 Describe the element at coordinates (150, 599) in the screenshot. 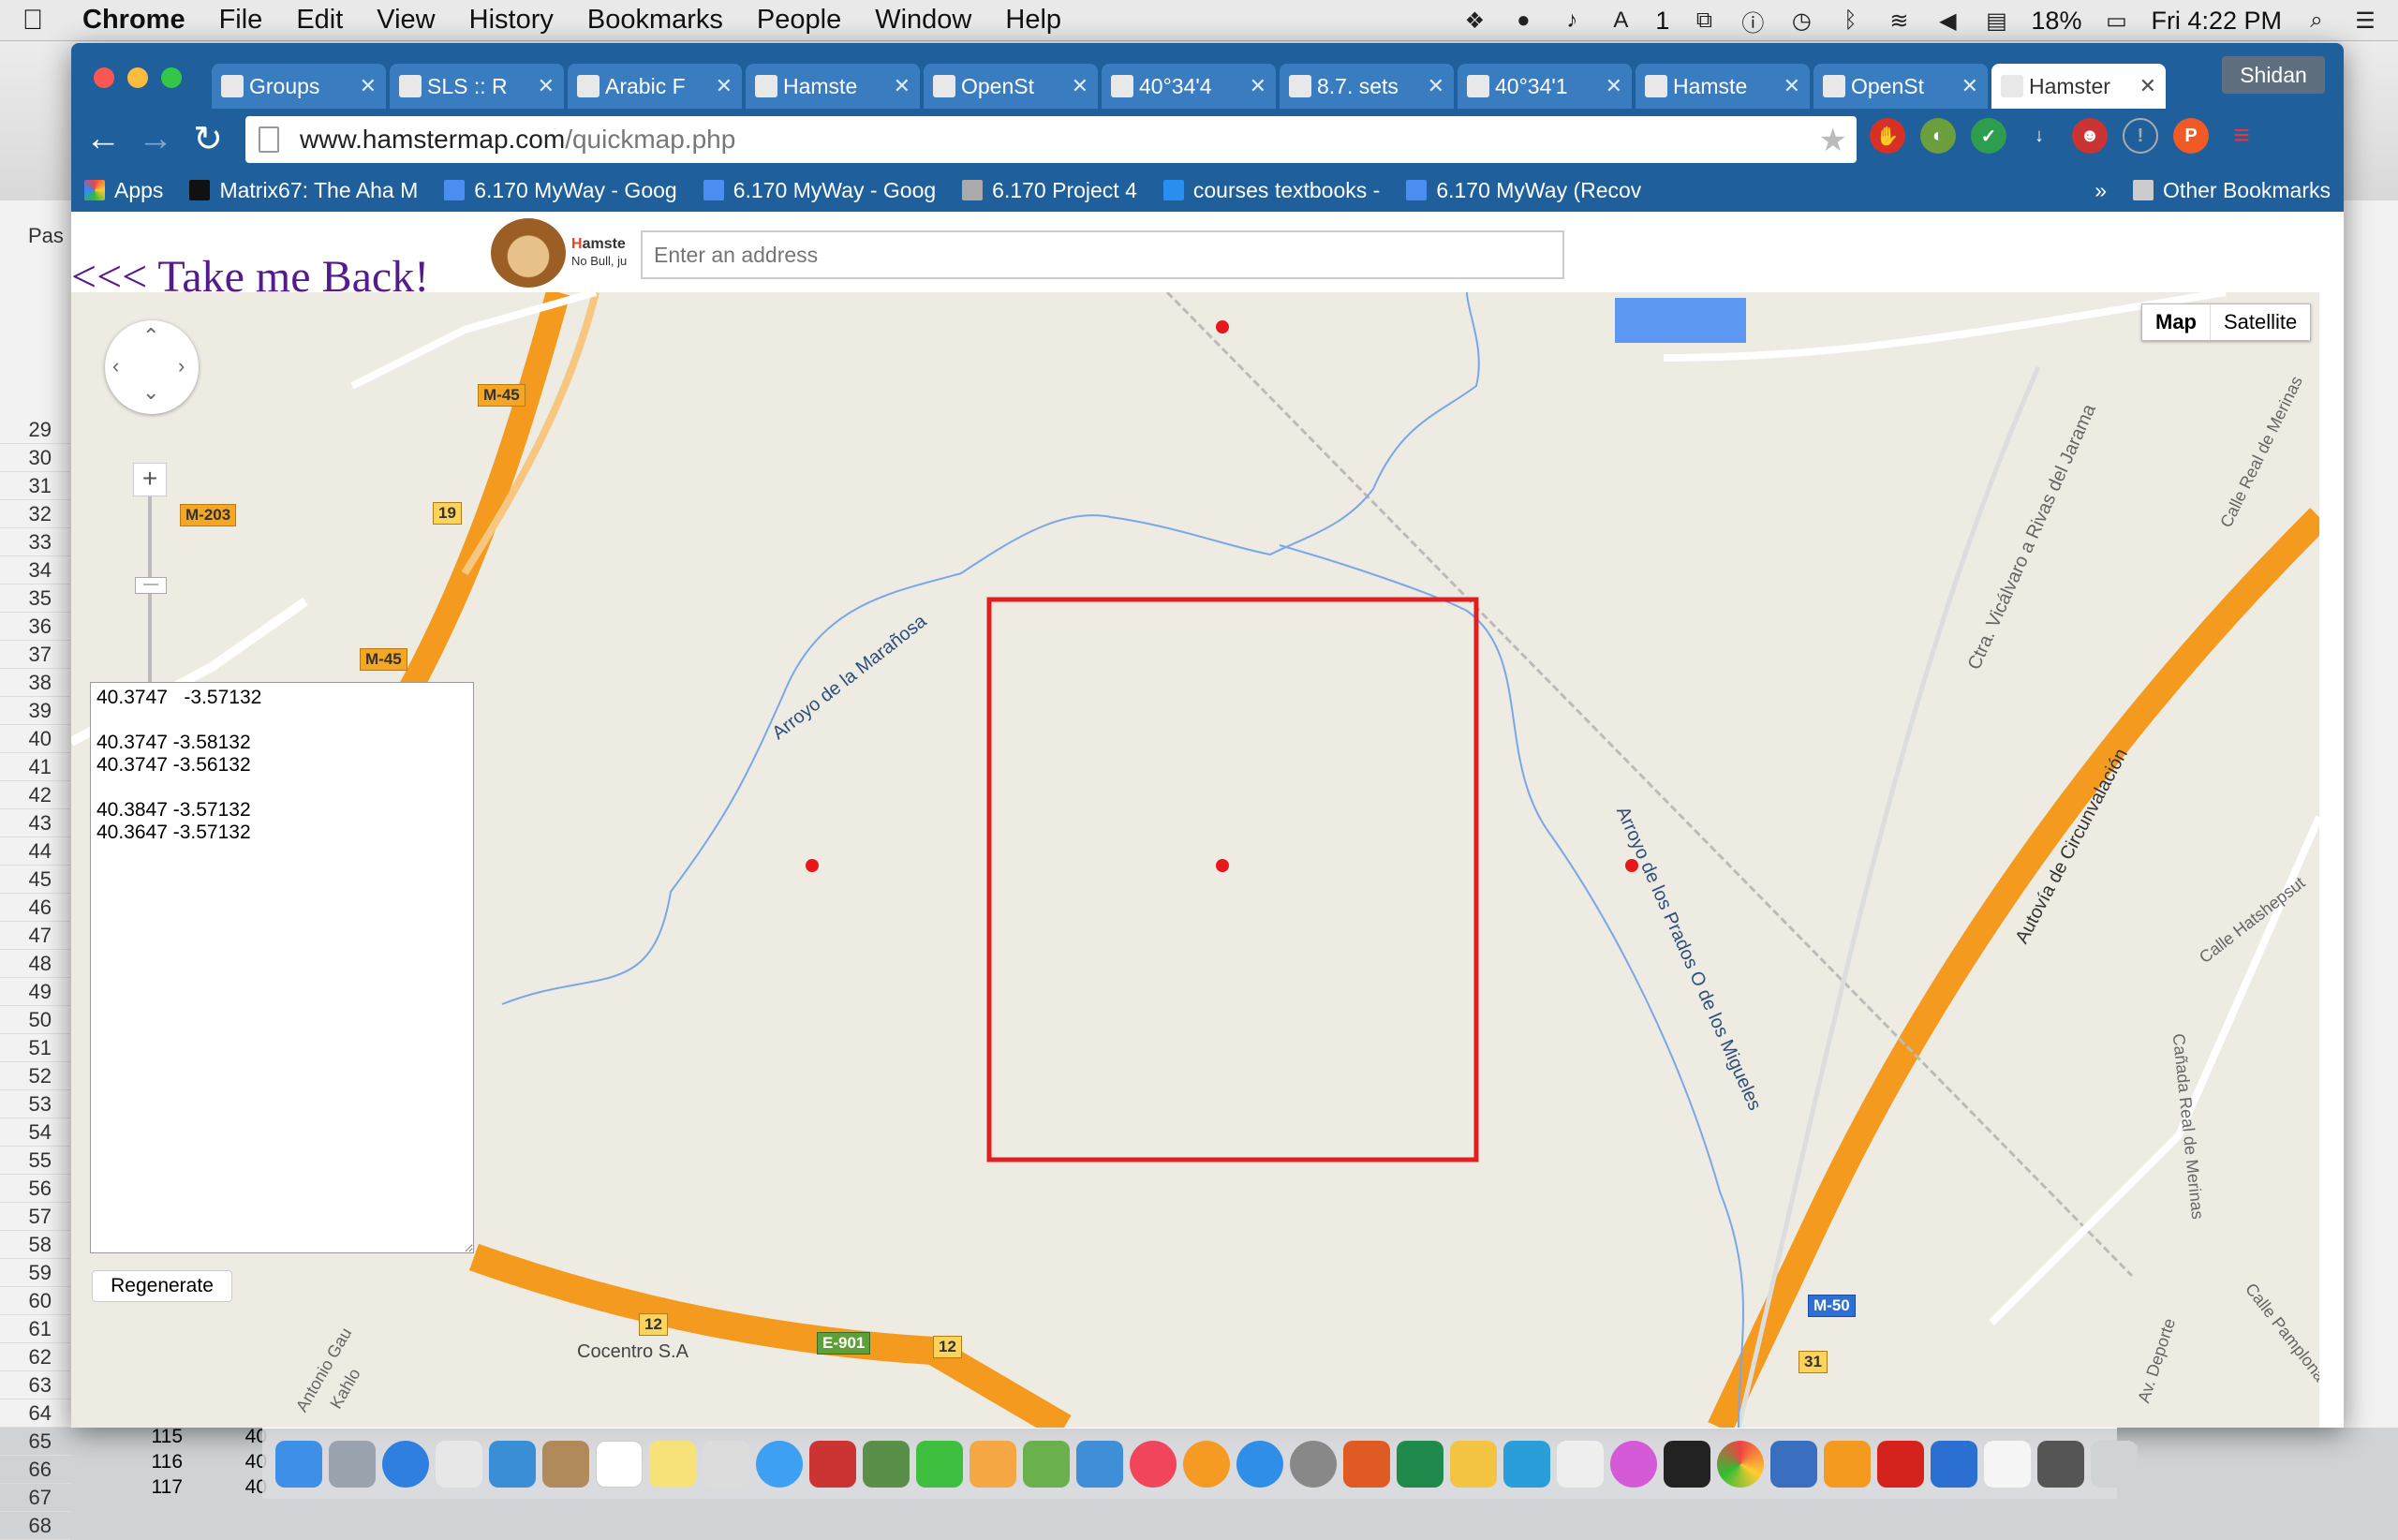

I see `zoom-slider-track` at that location.